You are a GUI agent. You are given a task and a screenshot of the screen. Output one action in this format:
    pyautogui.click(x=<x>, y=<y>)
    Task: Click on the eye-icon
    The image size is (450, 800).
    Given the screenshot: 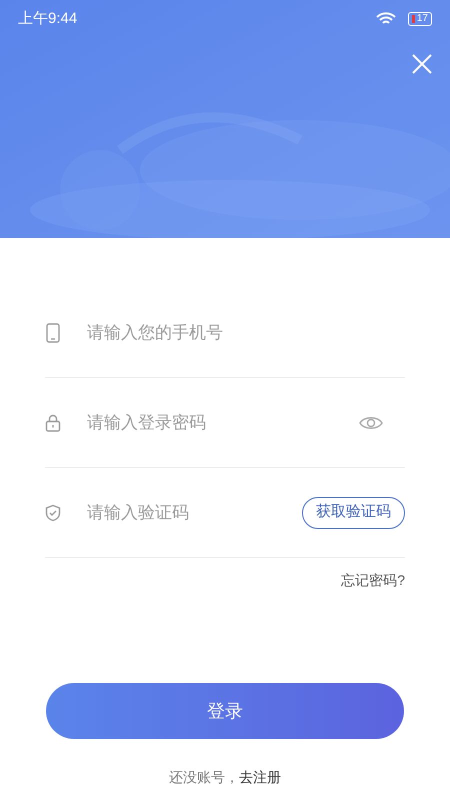 What is the action you would take?
    pyautogui.click(x=371, y=422)
    